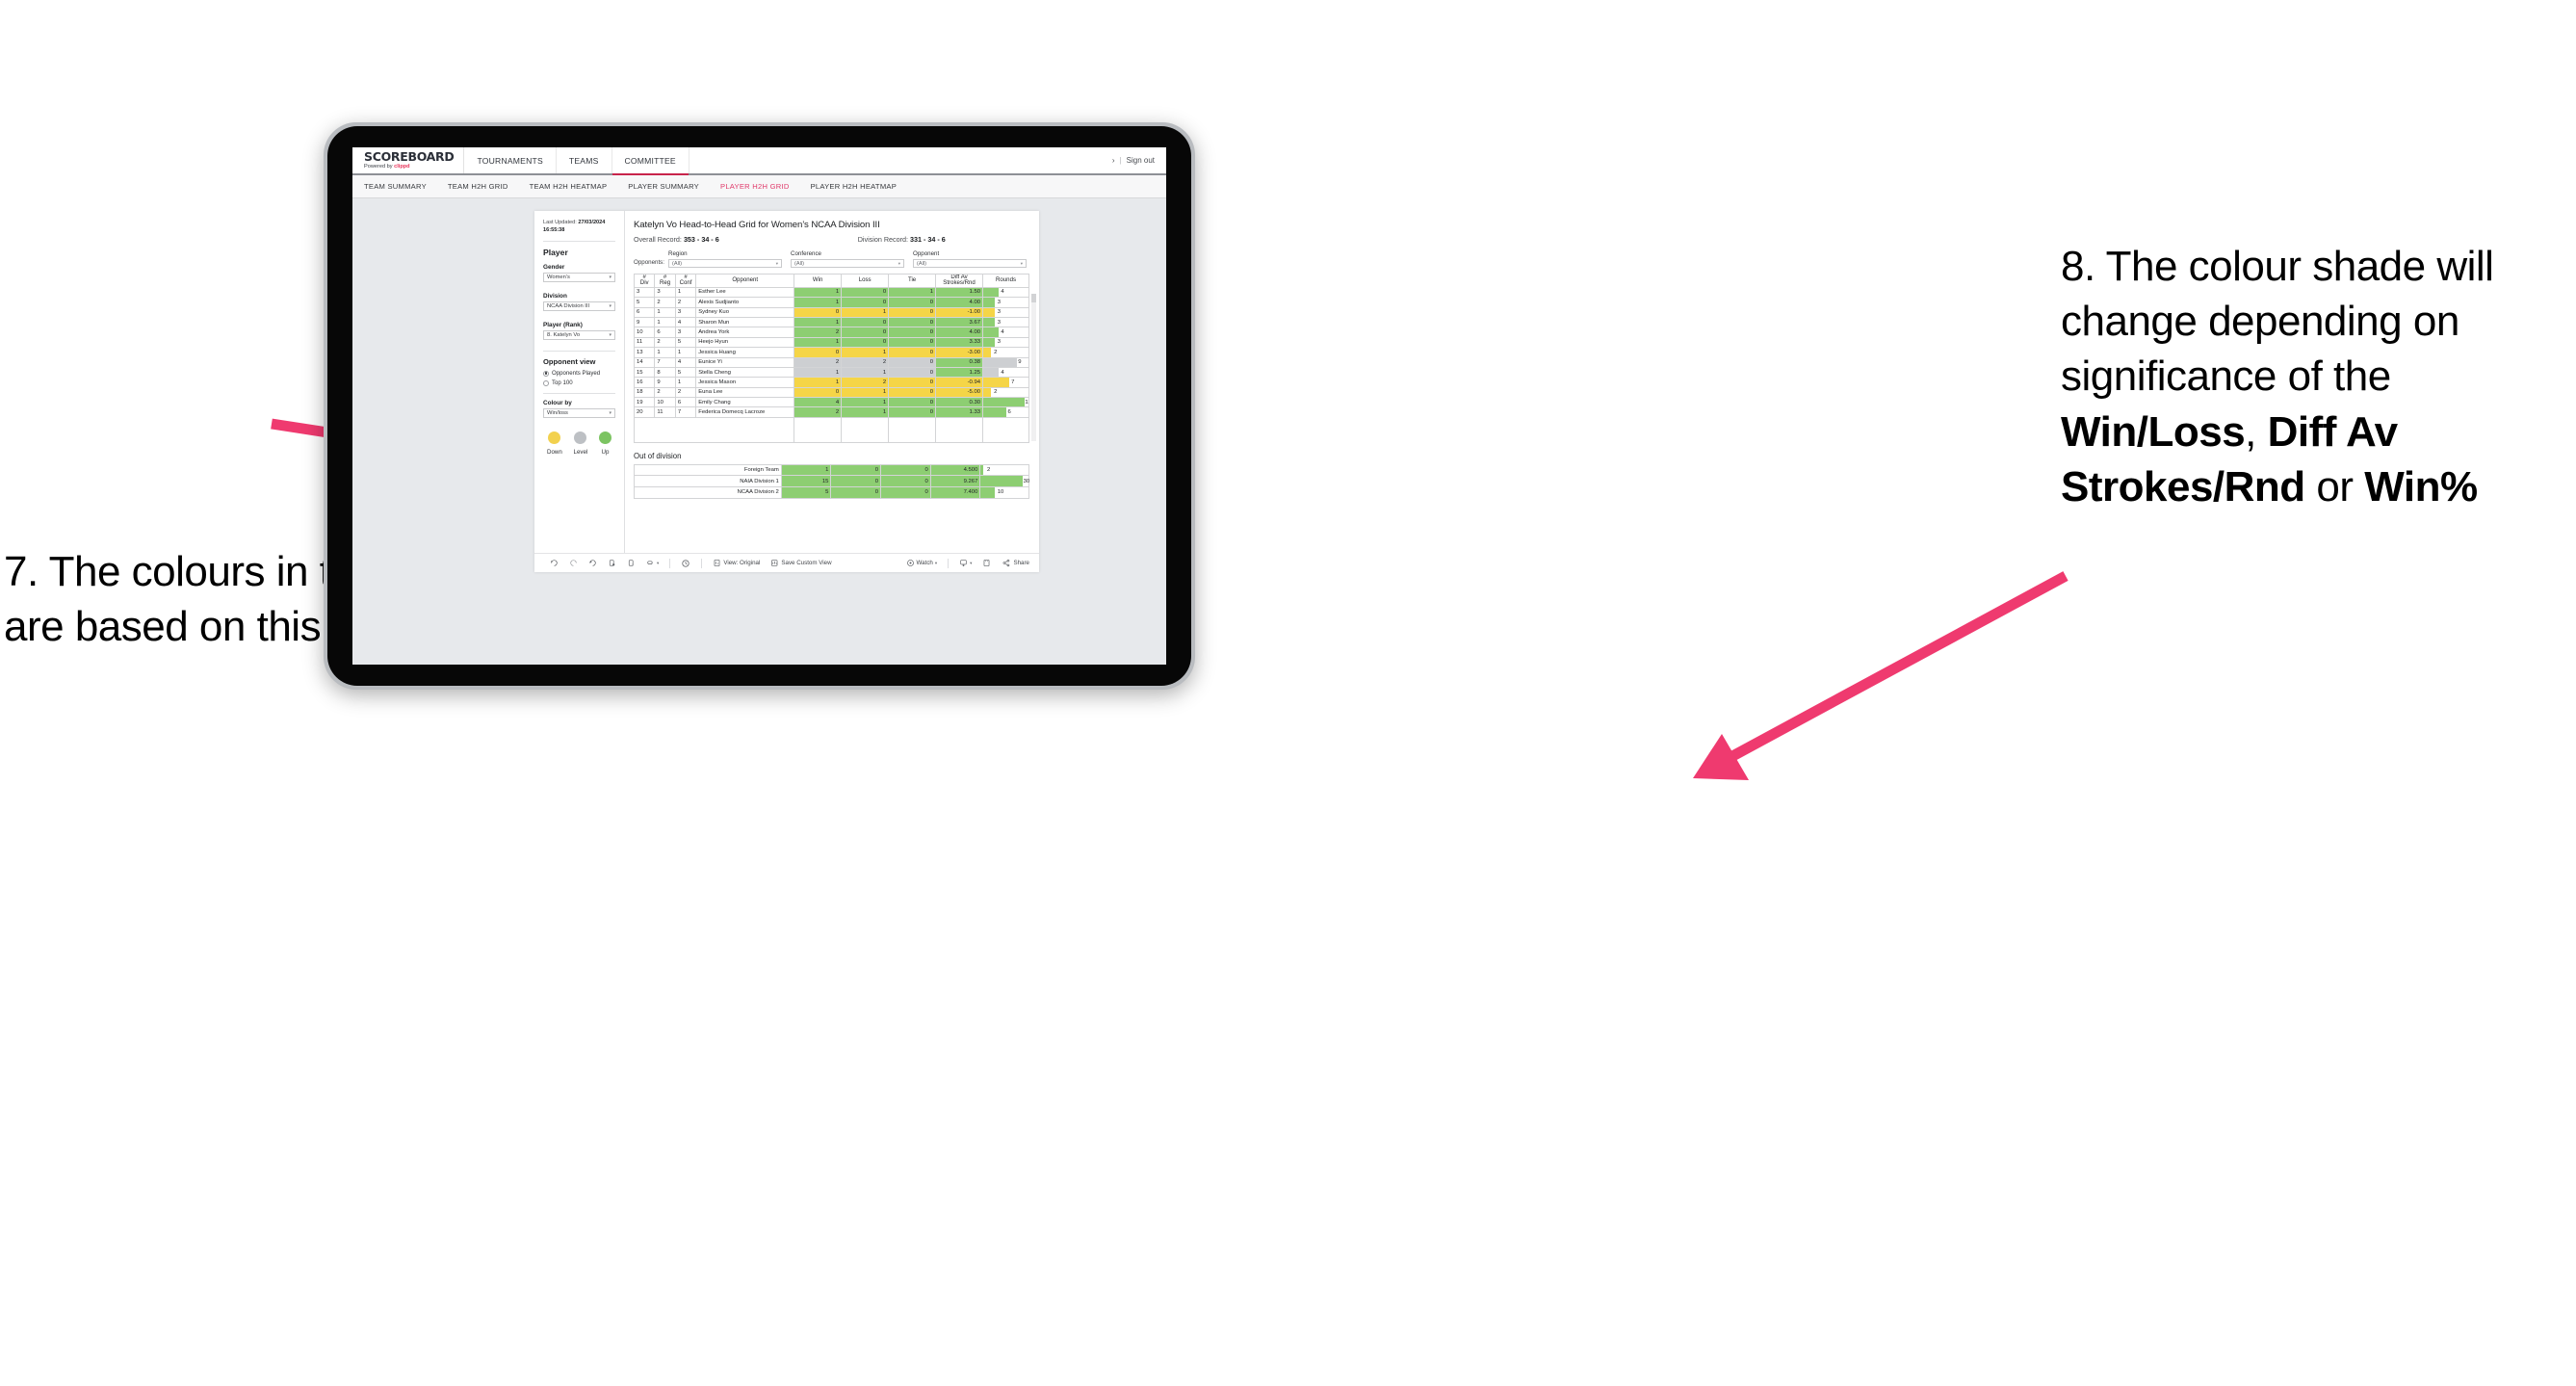  Describe the element at coordinates (959, 412) in the screenshot. I see `table-cell: 1.33` at that location.